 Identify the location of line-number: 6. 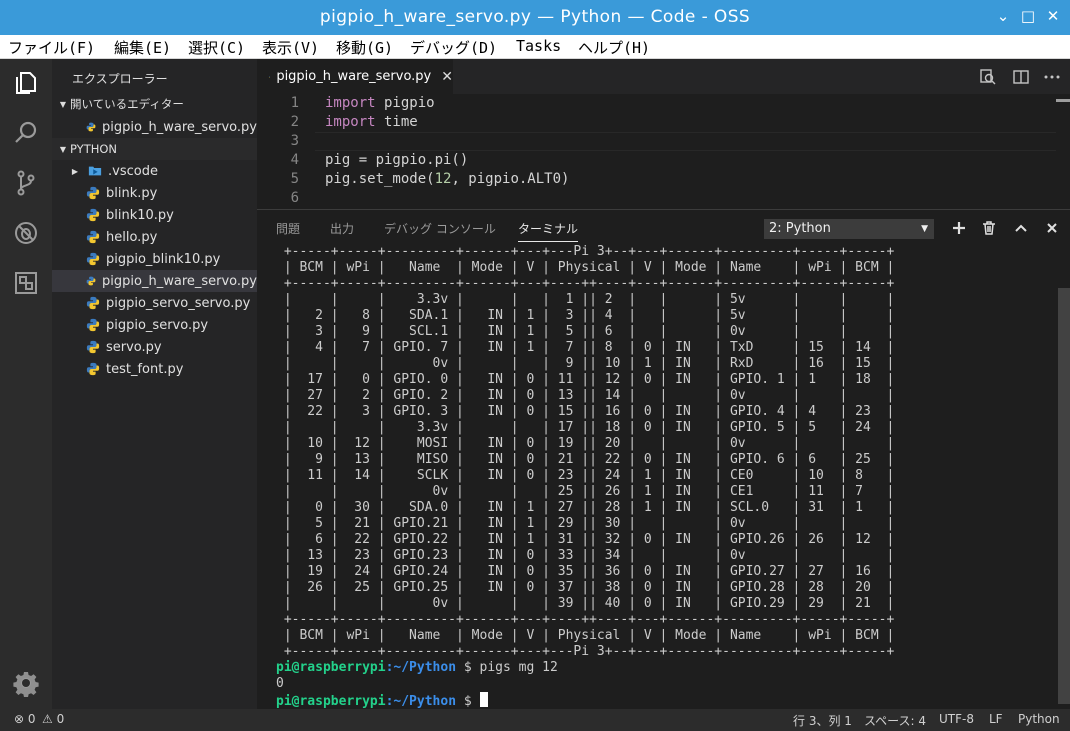
(294, 198).